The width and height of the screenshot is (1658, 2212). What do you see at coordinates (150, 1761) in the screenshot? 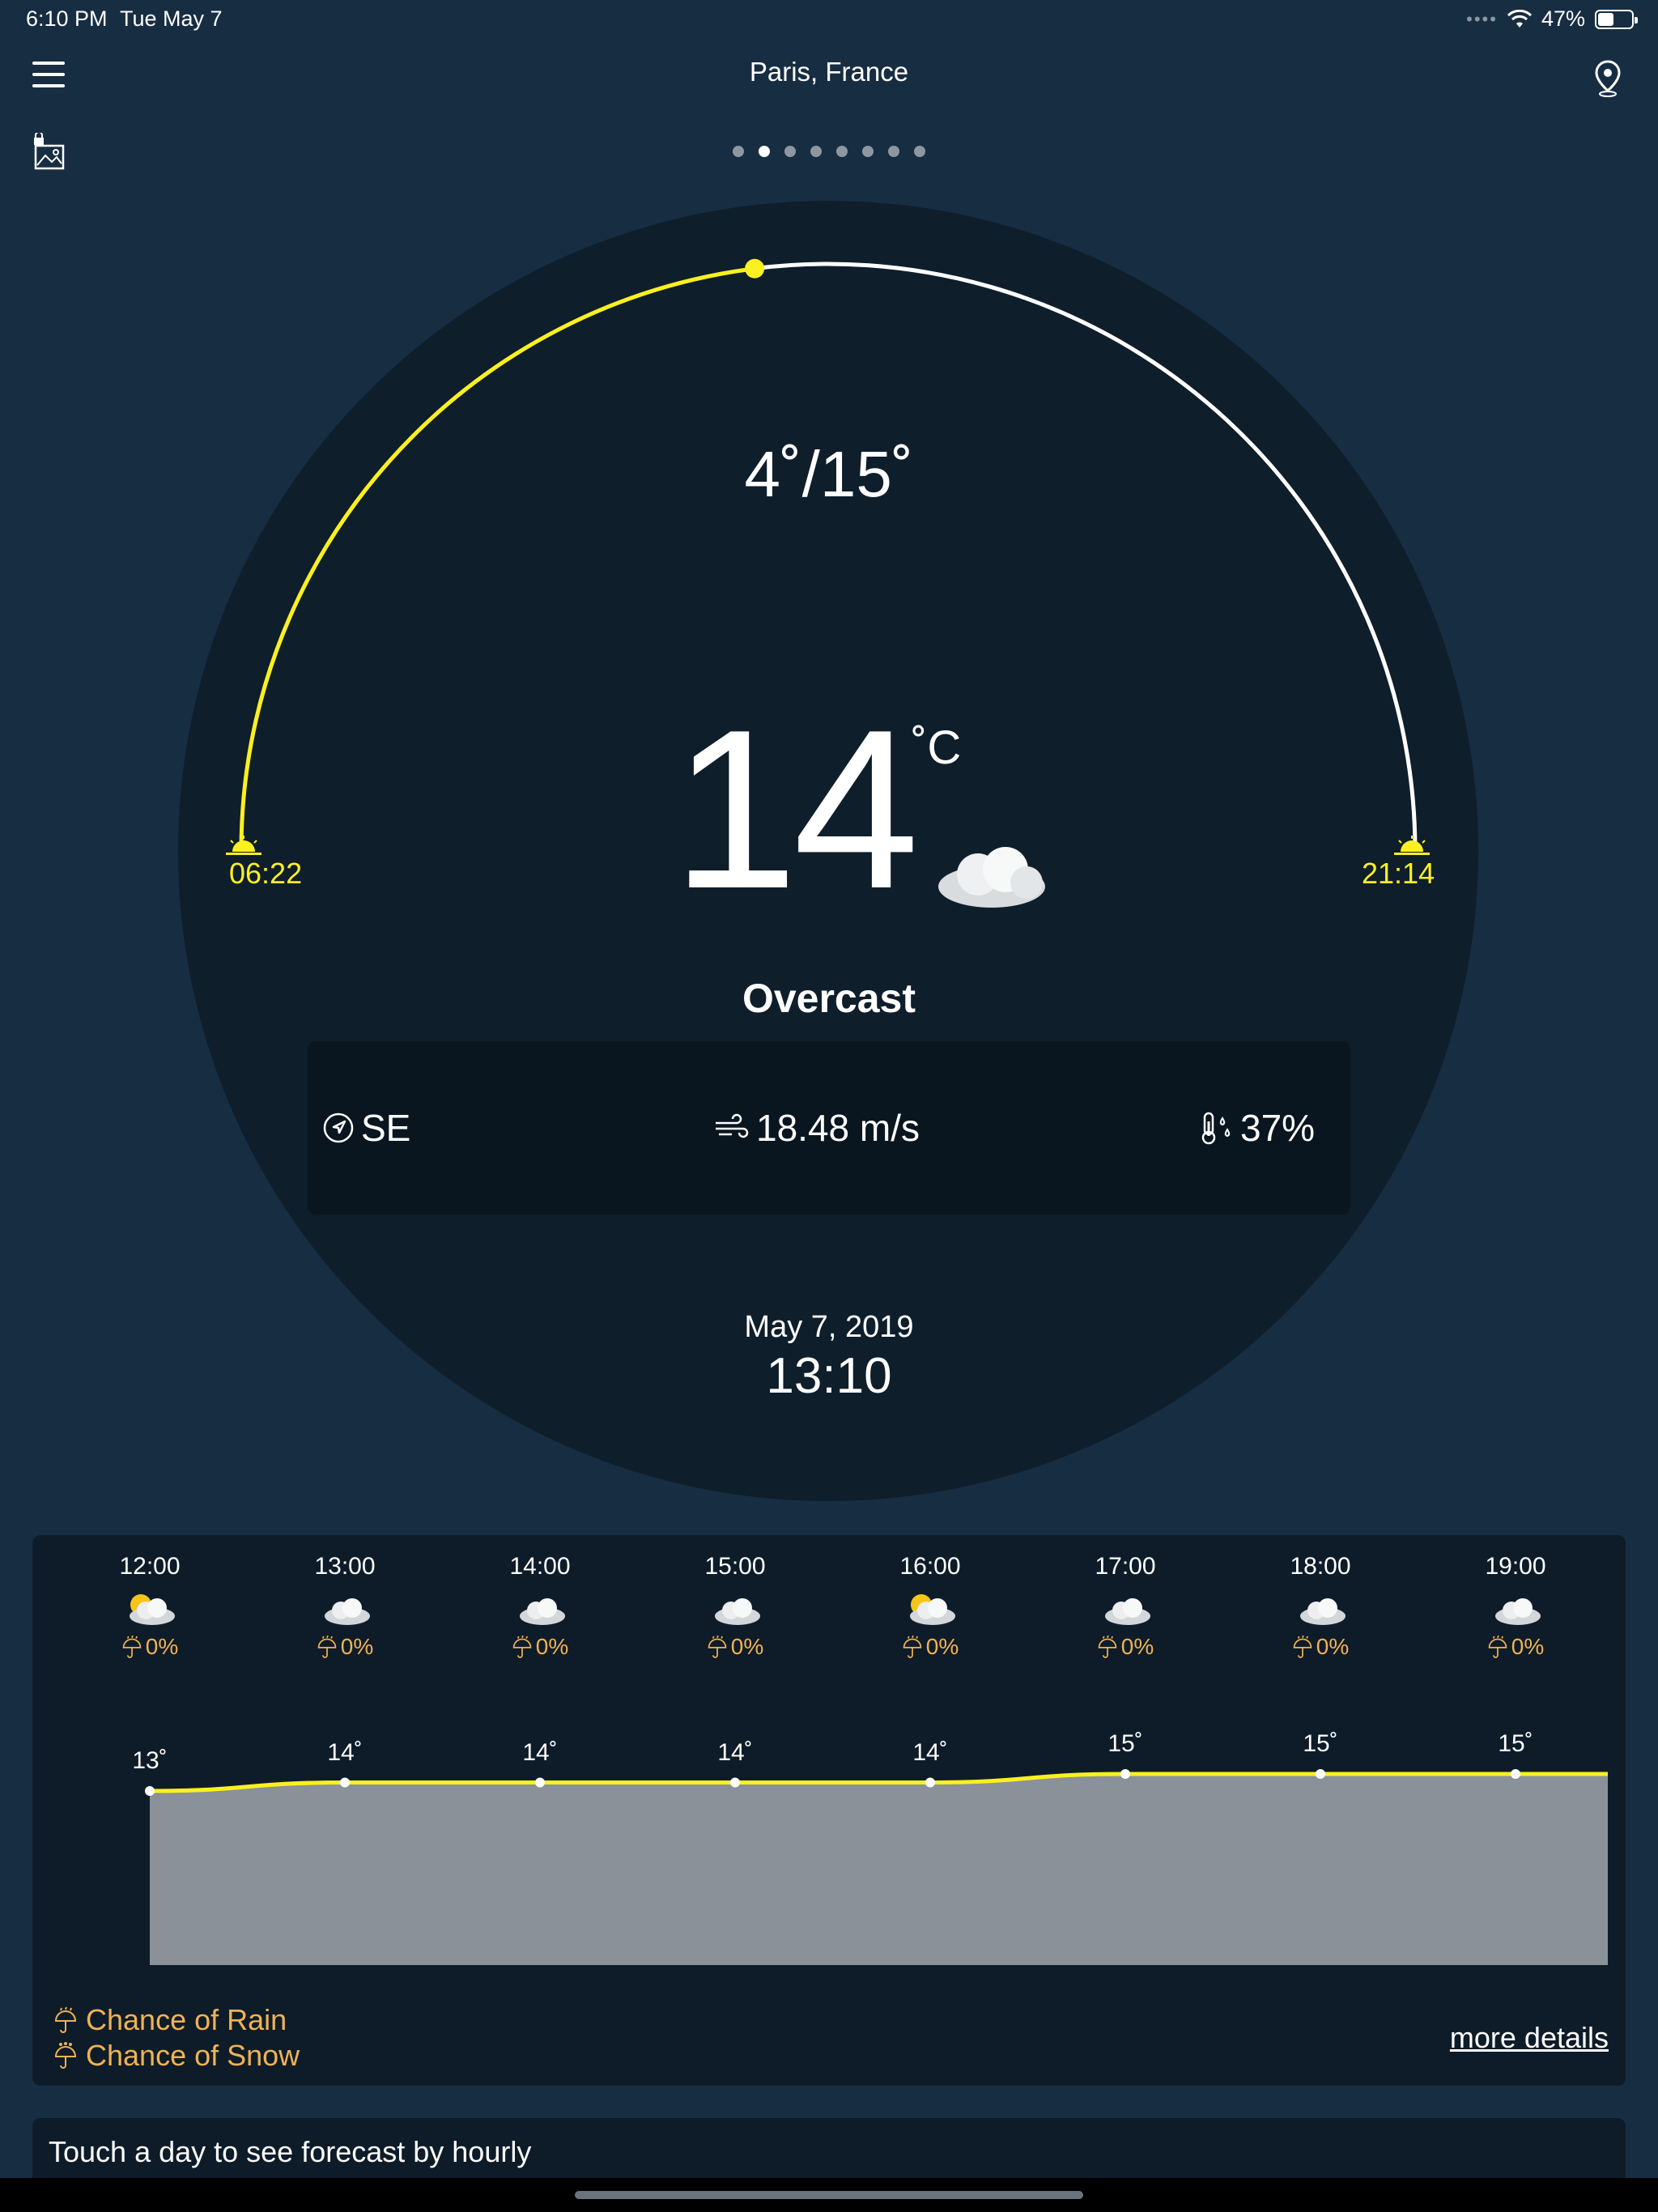
I see `temperature-label: 13˚` at bounding box center [150, 1761].